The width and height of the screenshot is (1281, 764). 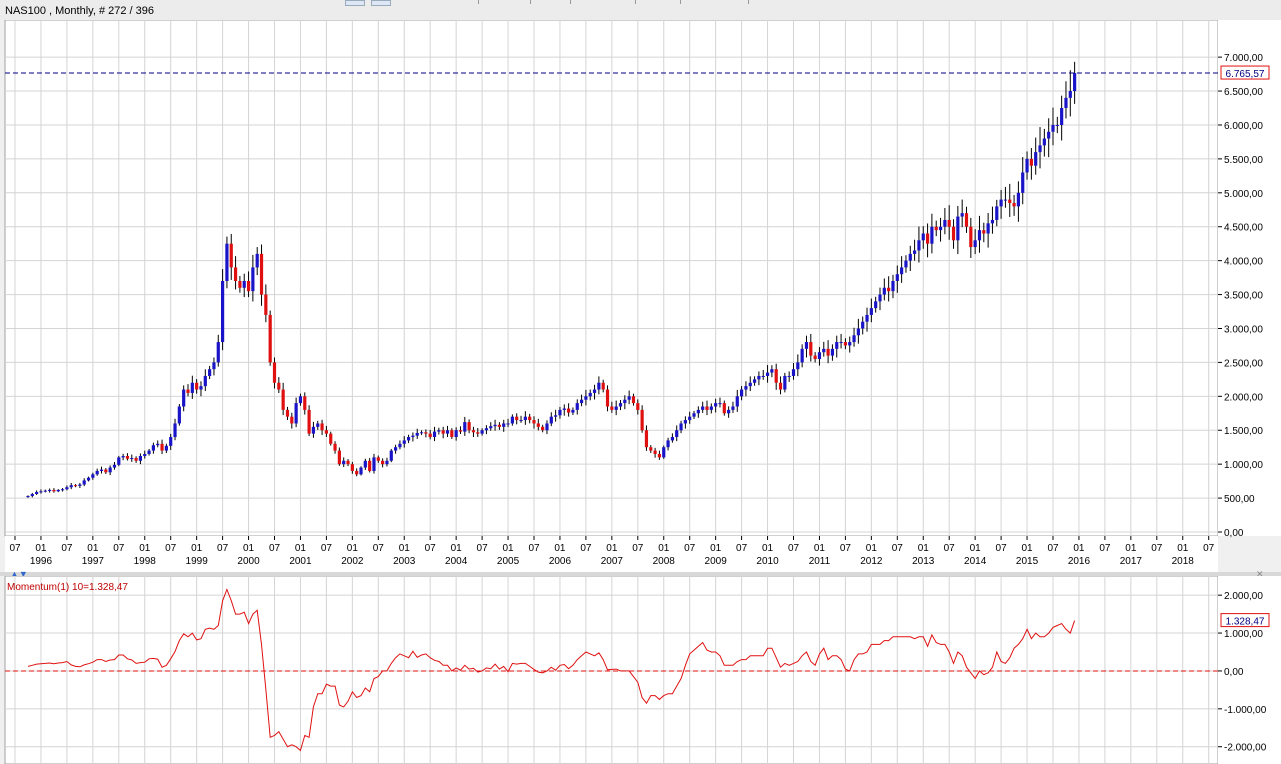 I want to click on y-tick-label: -2.000,00, so click(x=1245, y=748).